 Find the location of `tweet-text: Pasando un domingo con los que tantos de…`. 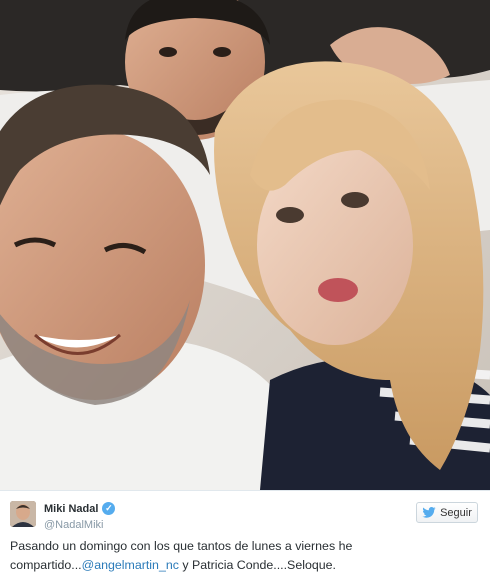

tweet-text: Pasando un domingo con los que tantos de… is located at coordinates (245, 556).